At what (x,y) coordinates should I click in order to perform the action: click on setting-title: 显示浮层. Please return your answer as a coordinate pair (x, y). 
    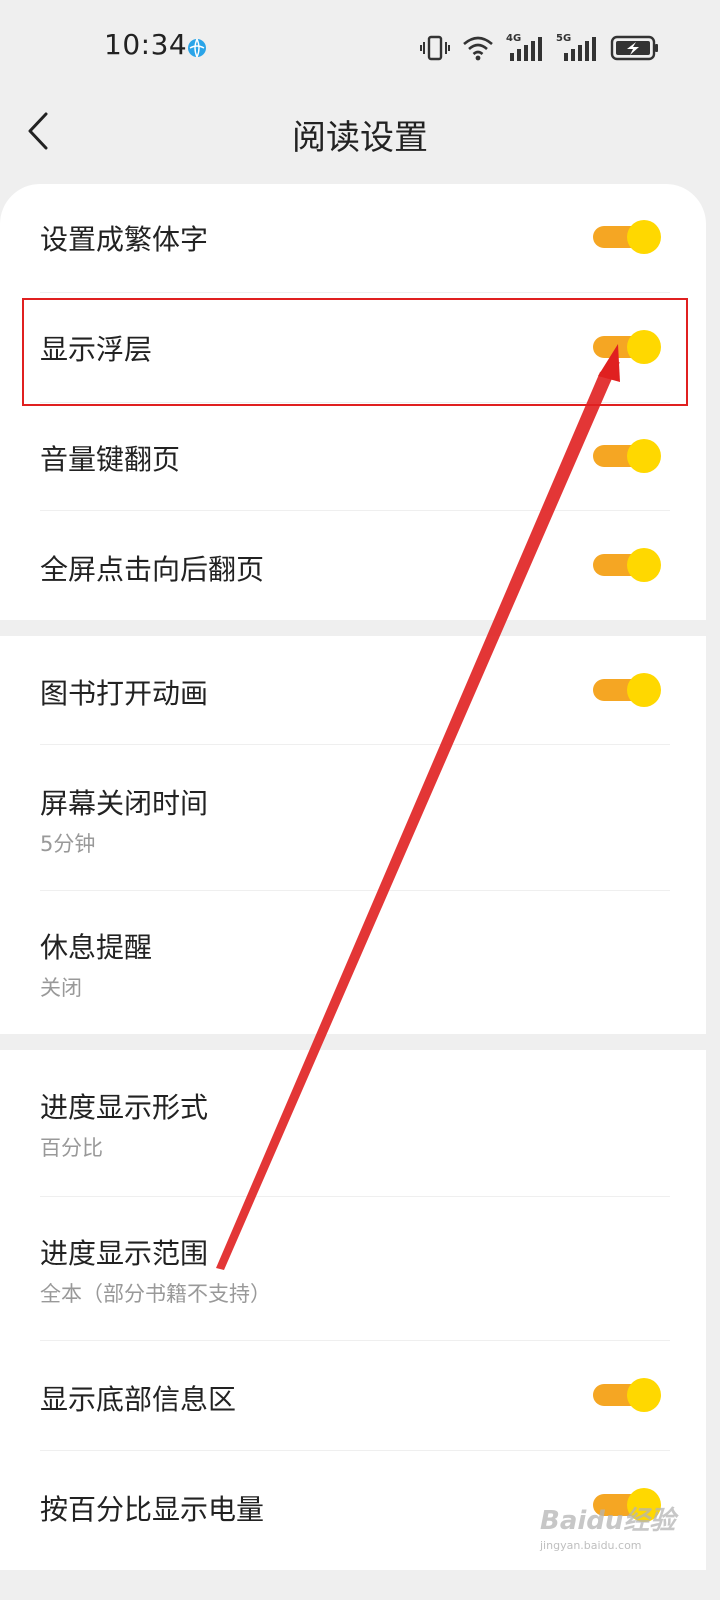
    Looking at the image, I should click on (96, 349).